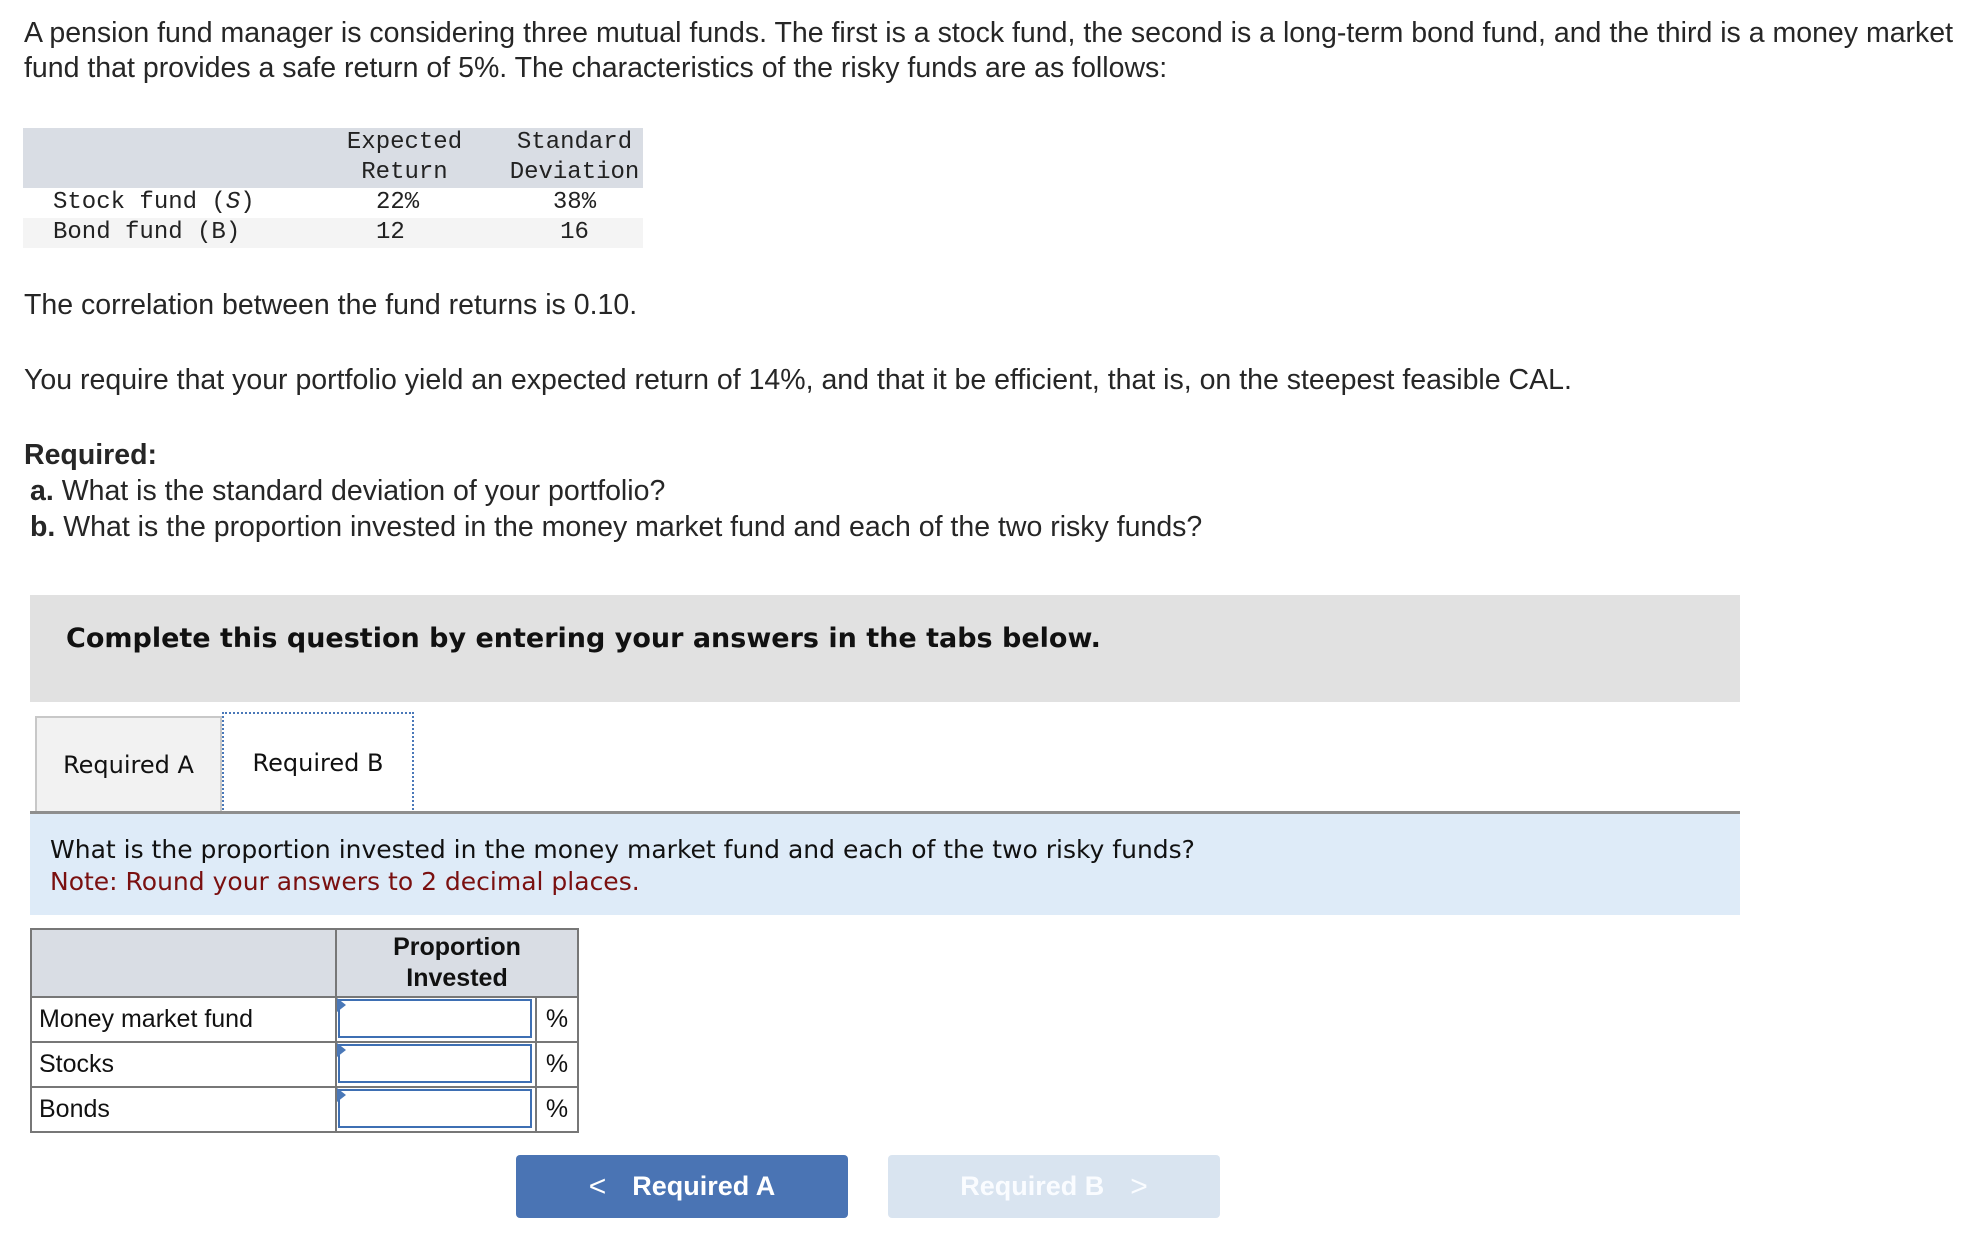 The image size is (1983, 1248). Describe the element at coordinates (574, 142) in the screenshot. I see `header-std-line1: Standard` at that location.